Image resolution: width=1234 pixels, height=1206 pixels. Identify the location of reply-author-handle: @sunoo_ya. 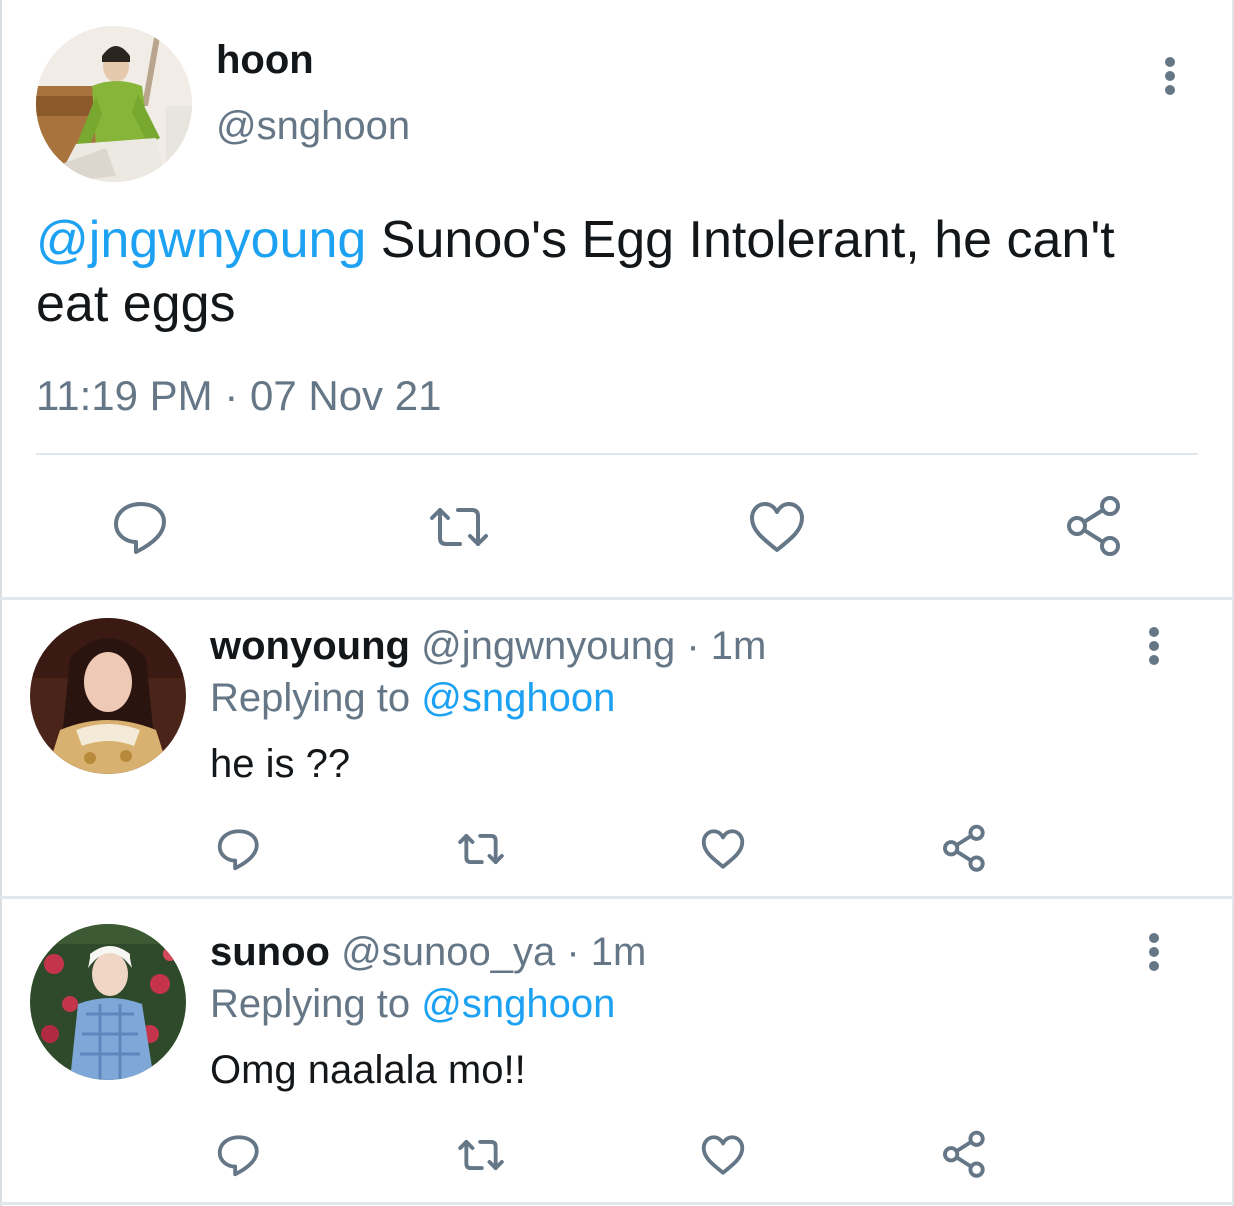
(448, 952).